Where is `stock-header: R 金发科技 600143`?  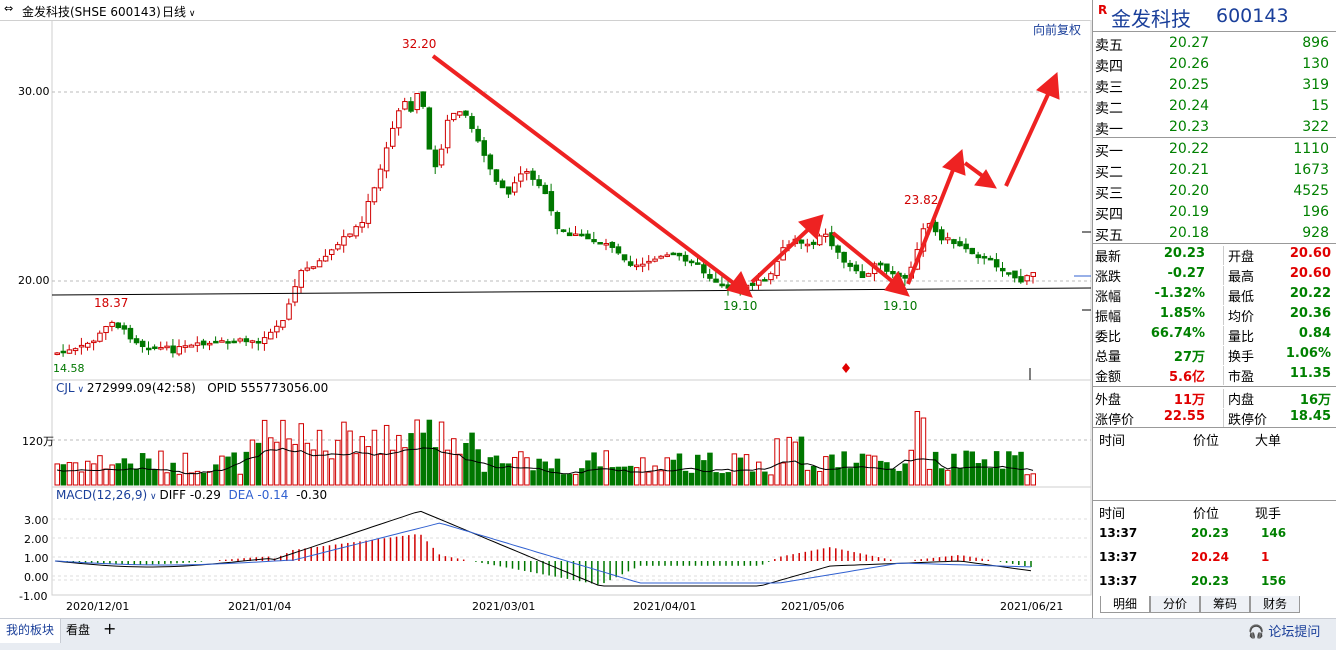 stock-header: R 金发科技 600143 is located at coordinates (1214, 15).